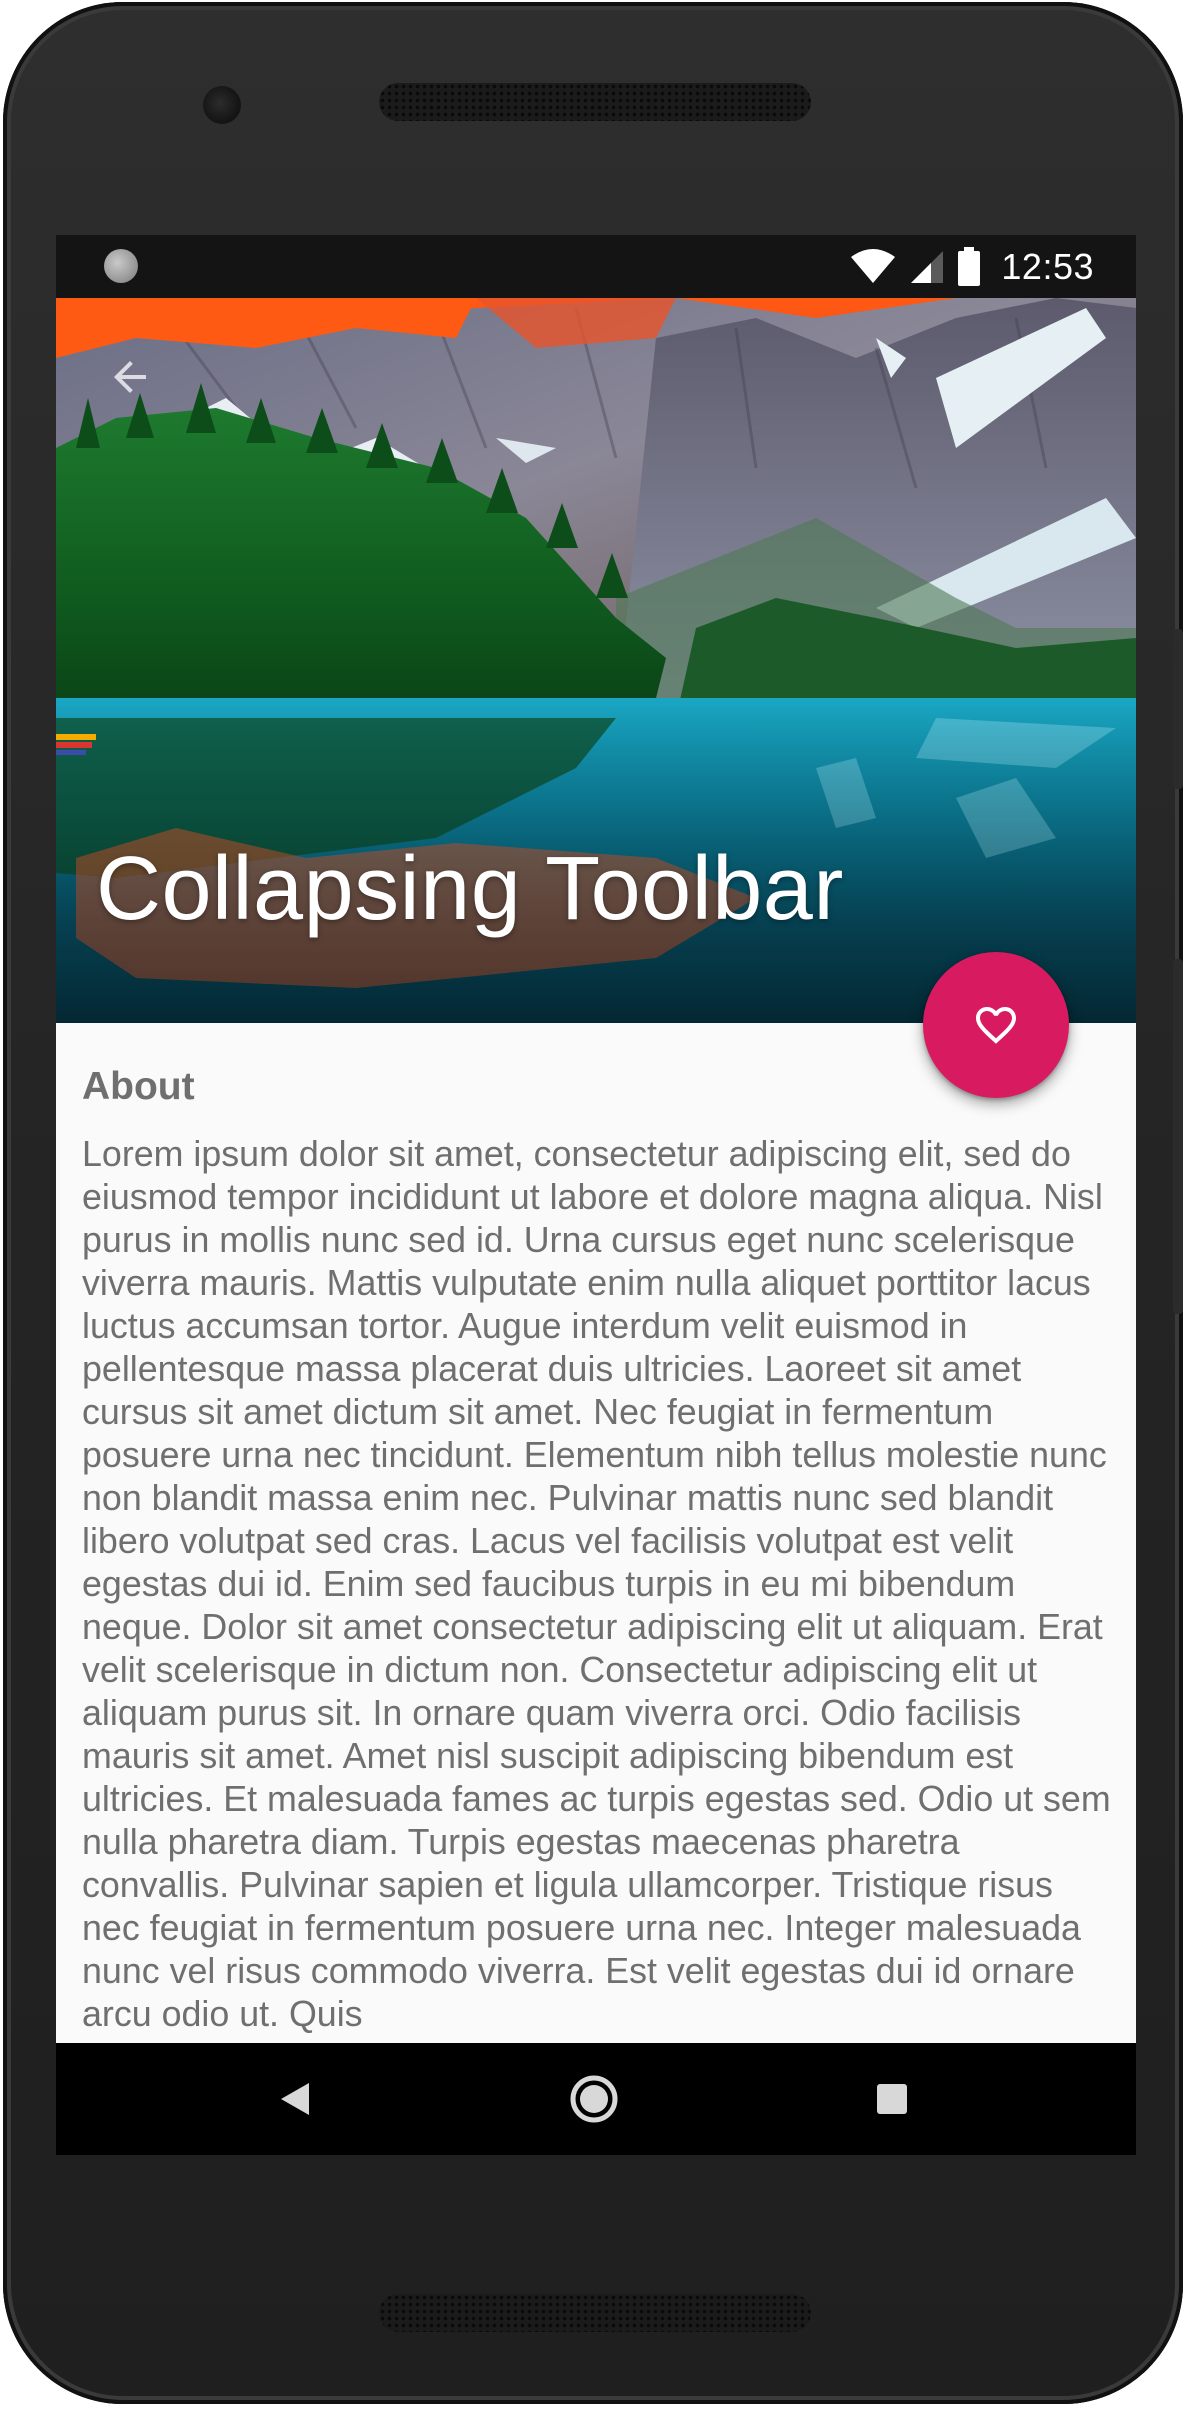  Describe the element at coordinates (873, 265) in the screenshot. I see `wifi-icon` at that location.